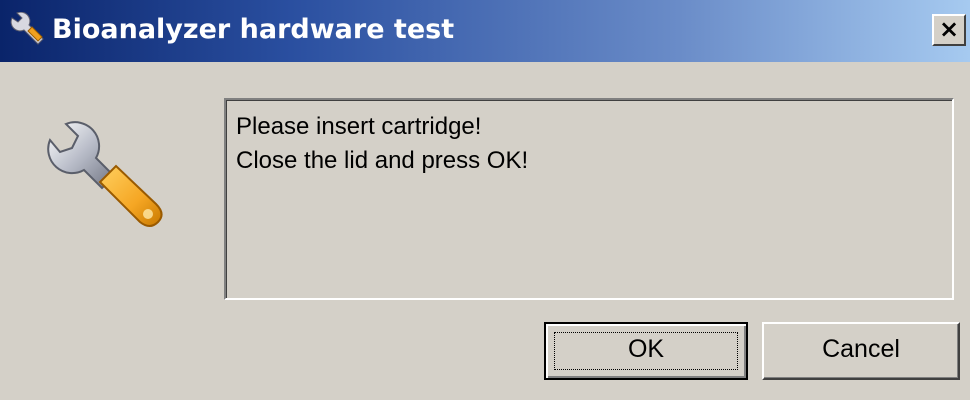 The height and width of the screenshot is (400, 970). Describe the element at coordinates (949, 30) in the screenshot. I see `close-button: ×` at that location.